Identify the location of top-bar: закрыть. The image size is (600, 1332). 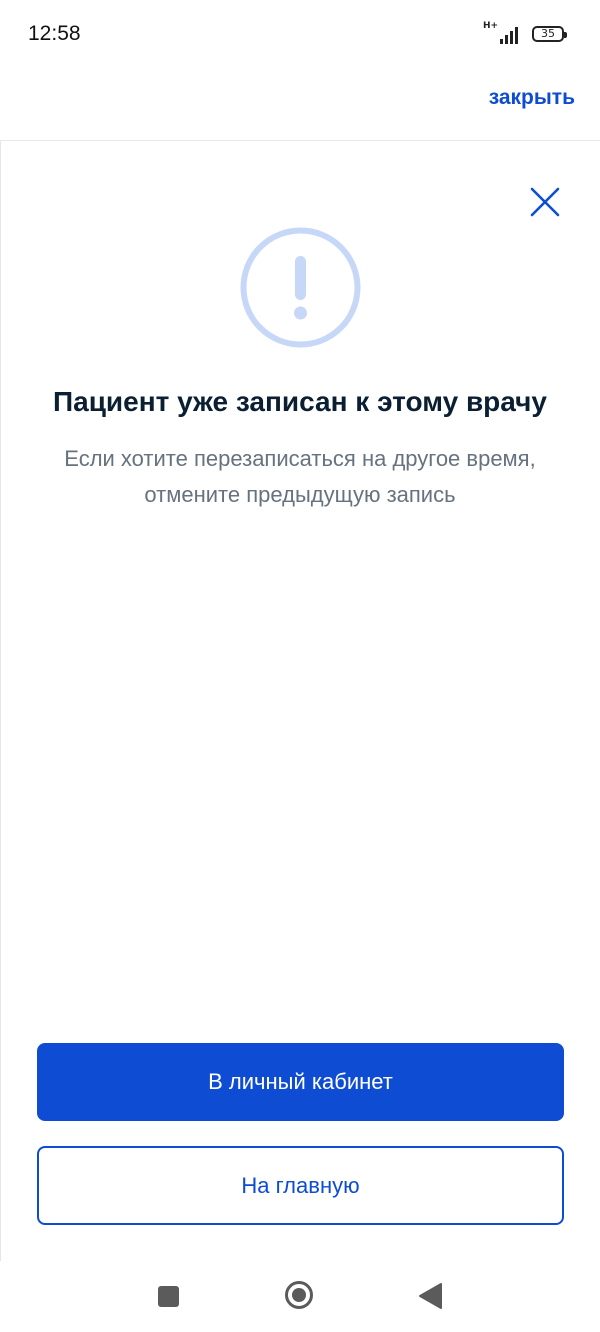
(300, 105).